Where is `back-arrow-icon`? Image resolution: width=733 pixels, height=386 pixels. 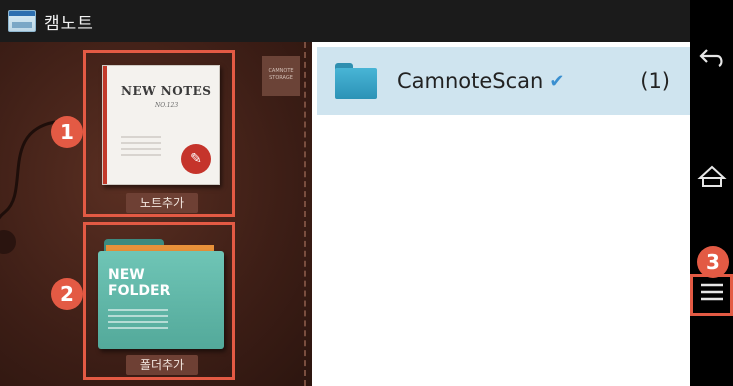
back-arrow-icon is located at coordinates (710, 58).